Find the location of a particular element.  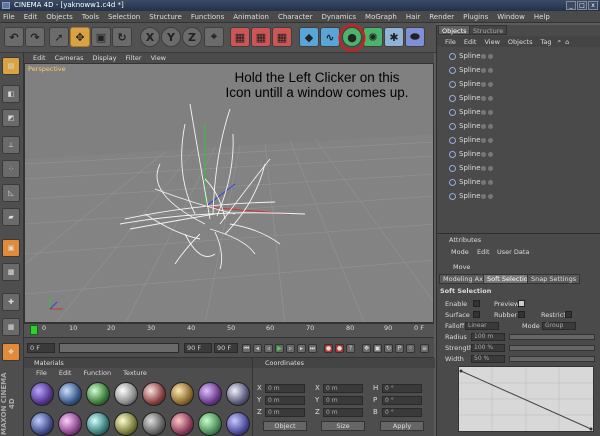

position-y-field: 0 m is located at coordinates (285, 400).